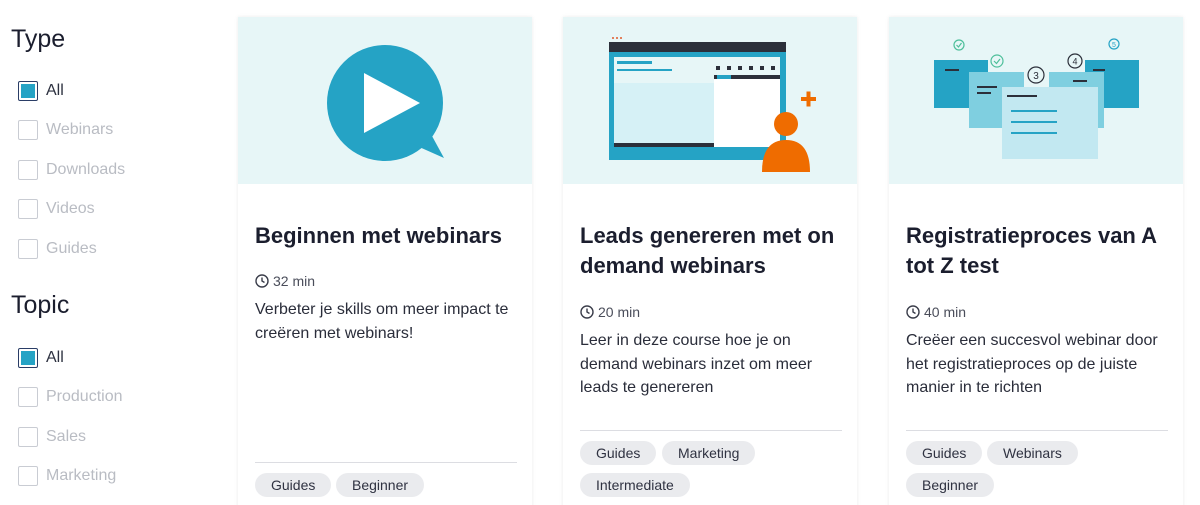  What do you see at coordinates (66, 436) in the screenshot?
I see `option-label: Sales` at bounding box center [66, 436].